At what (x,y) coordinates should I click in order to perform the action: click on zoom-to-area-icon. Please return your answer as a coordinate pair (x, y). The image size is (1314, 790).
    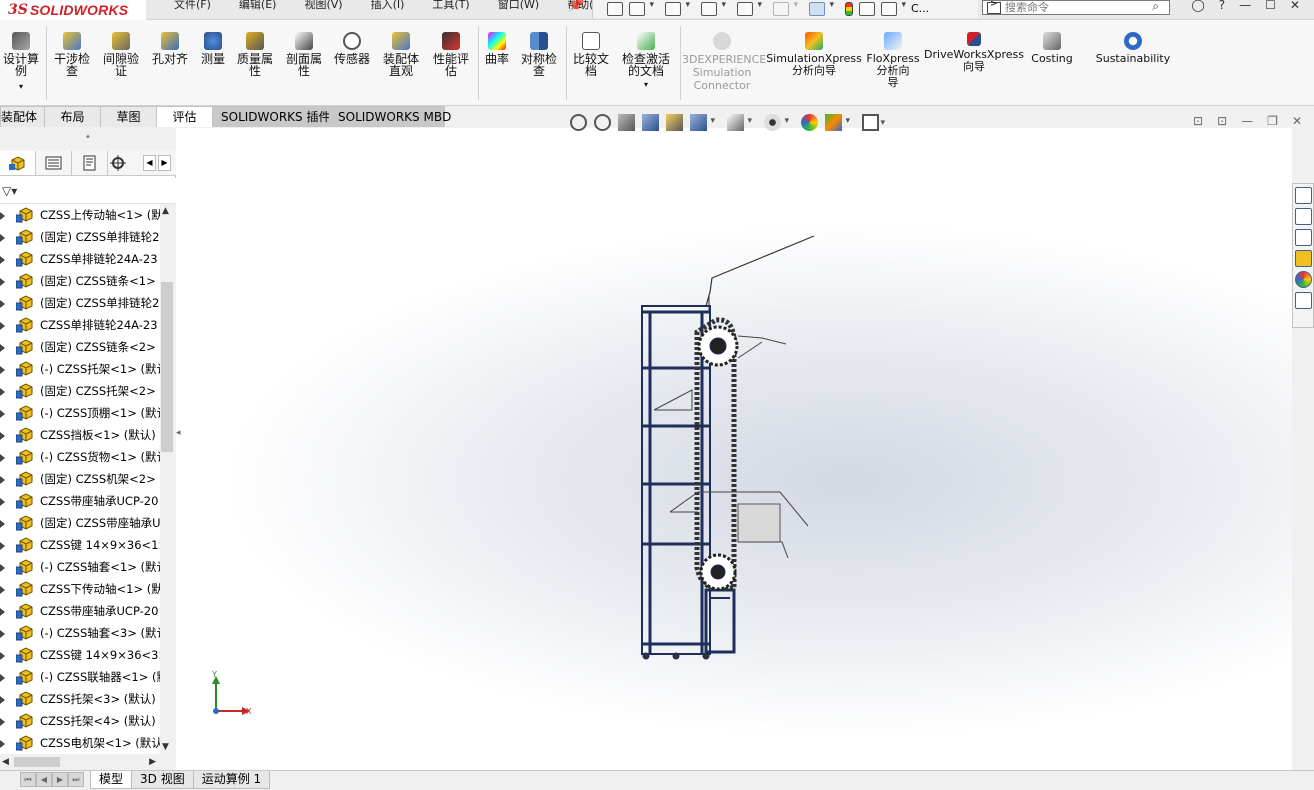
    Looking at the image, I should click on (602, 122).